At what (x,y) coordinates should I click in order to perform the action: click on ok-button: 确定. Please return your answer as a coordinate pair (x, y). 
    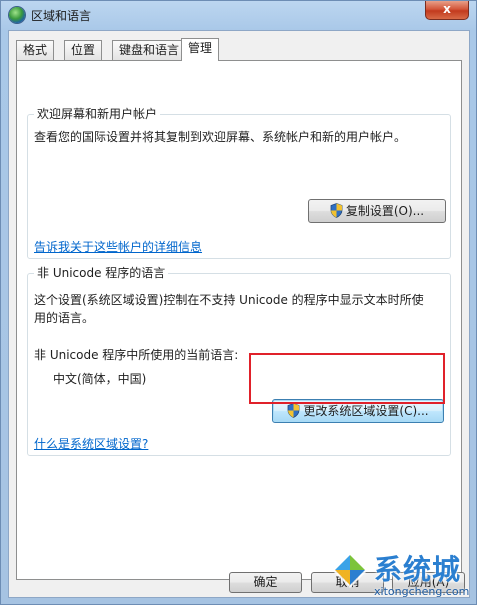
    Looking at the image, I should click on (265, 582).